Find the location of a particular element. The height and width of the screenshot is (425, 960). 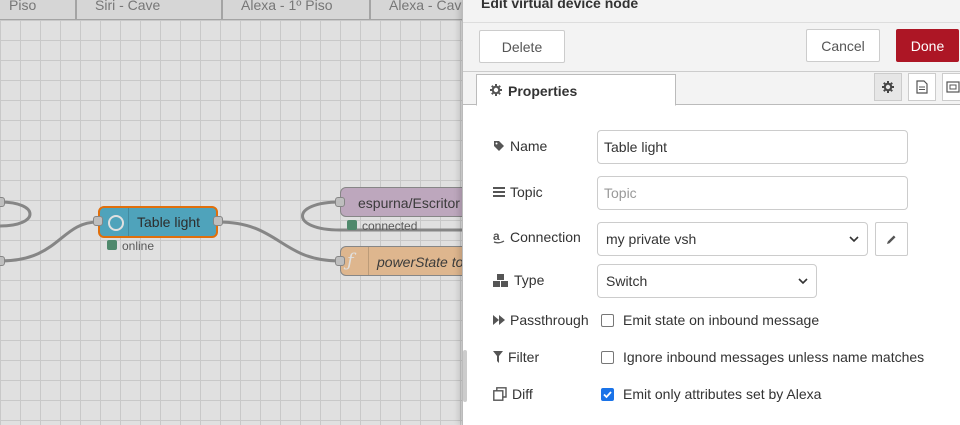

tab-appearance is located at coordinates (951, 87).